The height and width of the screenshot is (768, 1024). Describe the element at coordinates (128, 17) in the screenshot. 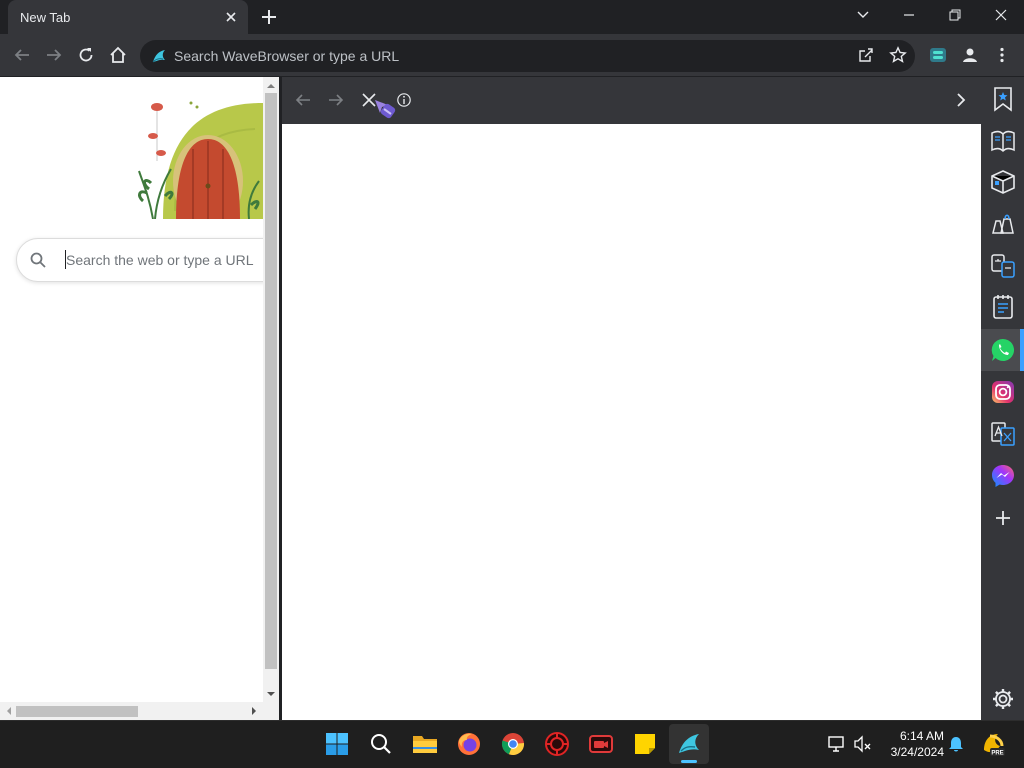

I see `tab-new-tab: New Tab` at that location.